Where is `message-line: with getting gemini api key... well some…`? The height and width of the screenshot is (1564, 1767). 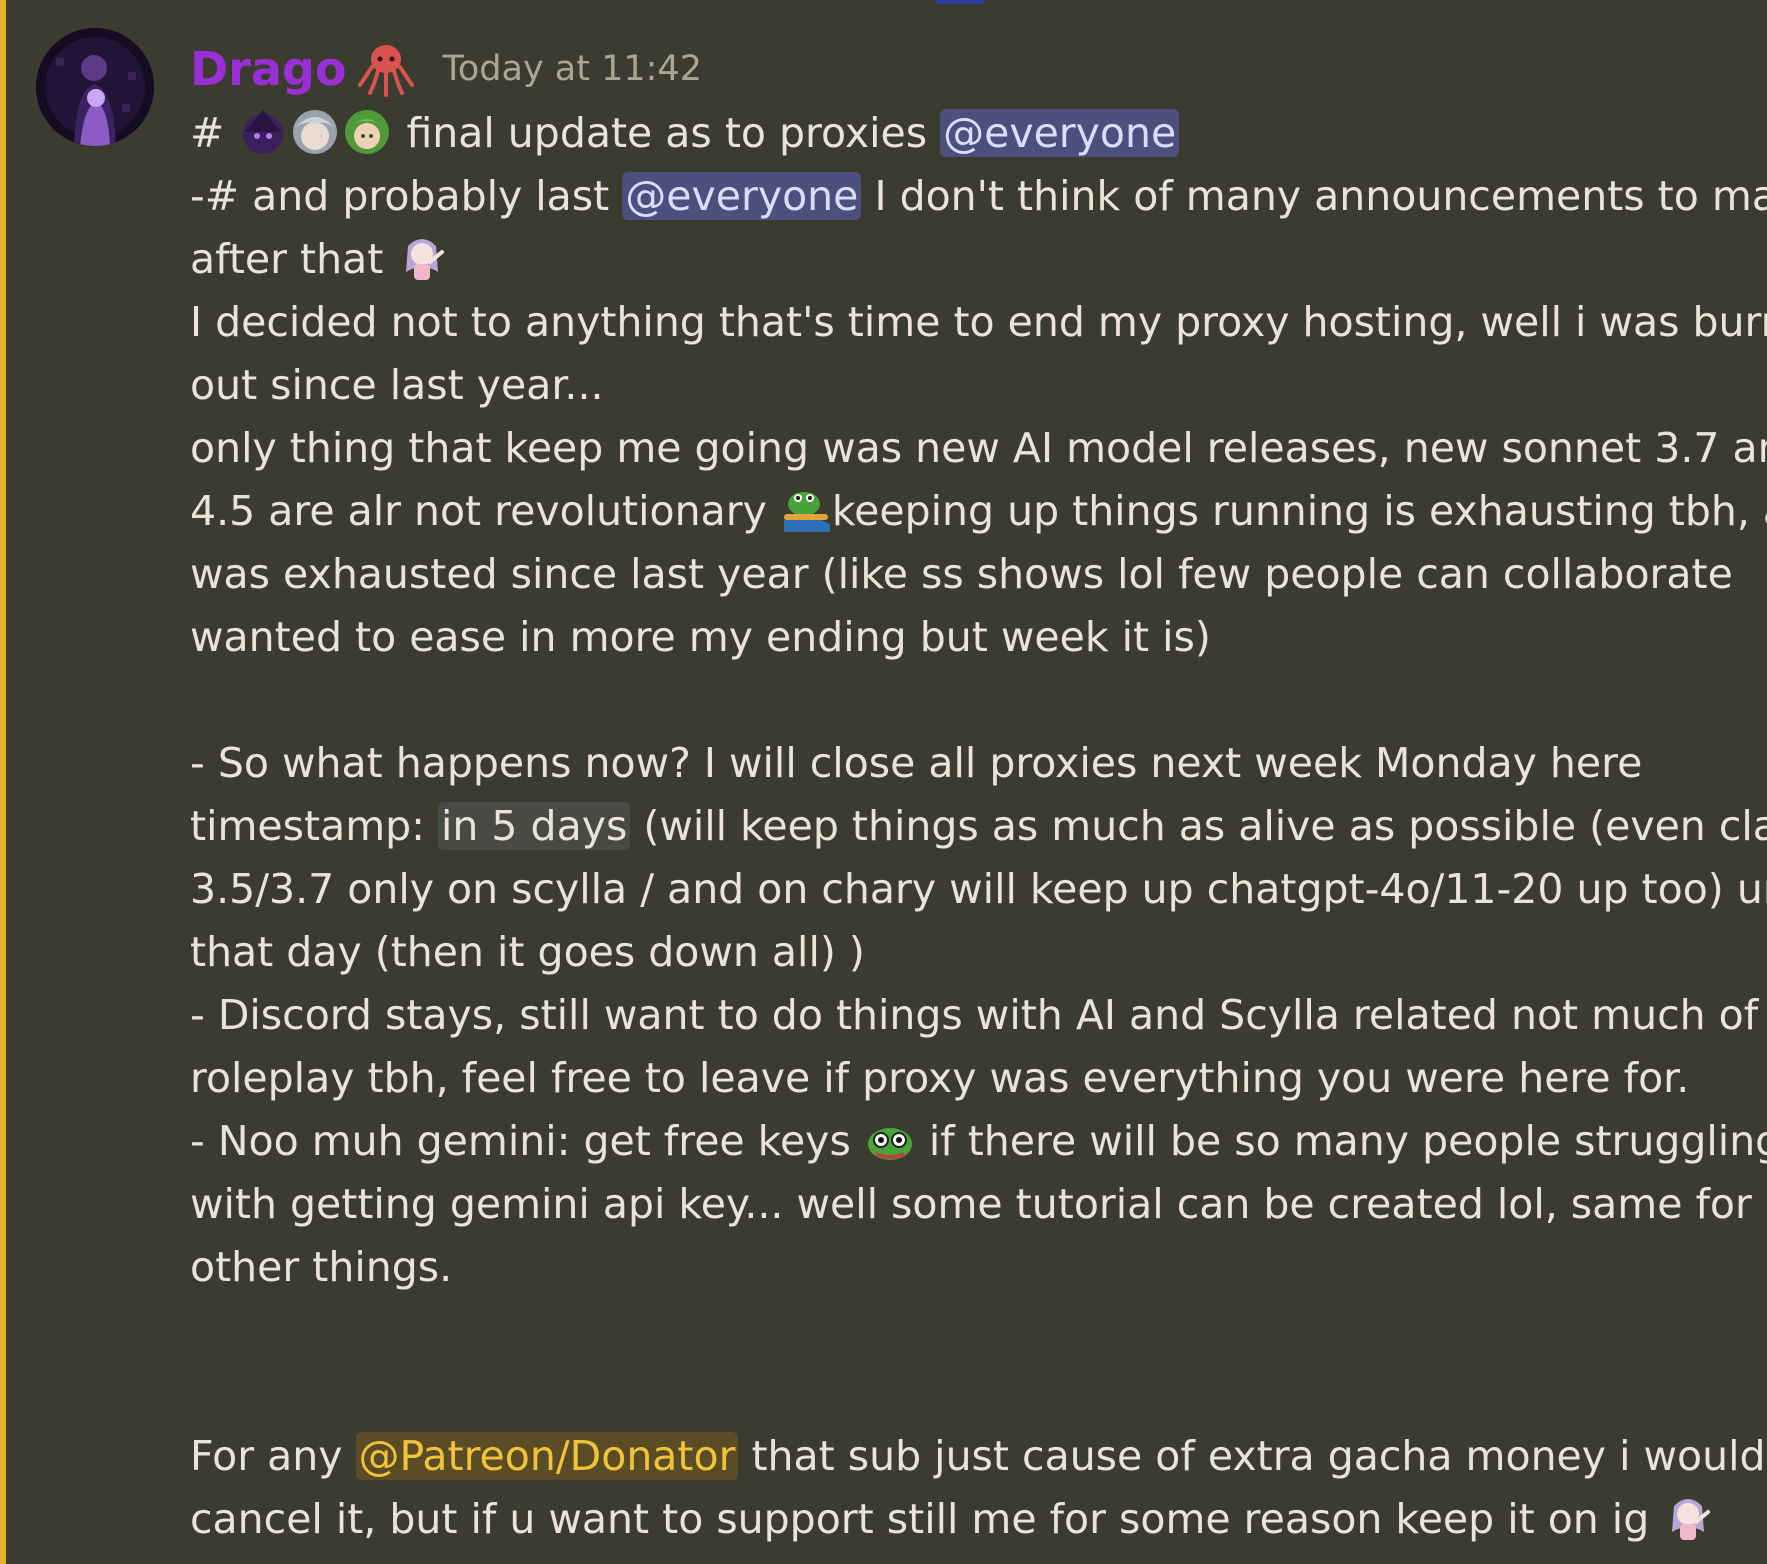 message-line: with getting gemini api key... well some… is located at coordinates (971, 1204).